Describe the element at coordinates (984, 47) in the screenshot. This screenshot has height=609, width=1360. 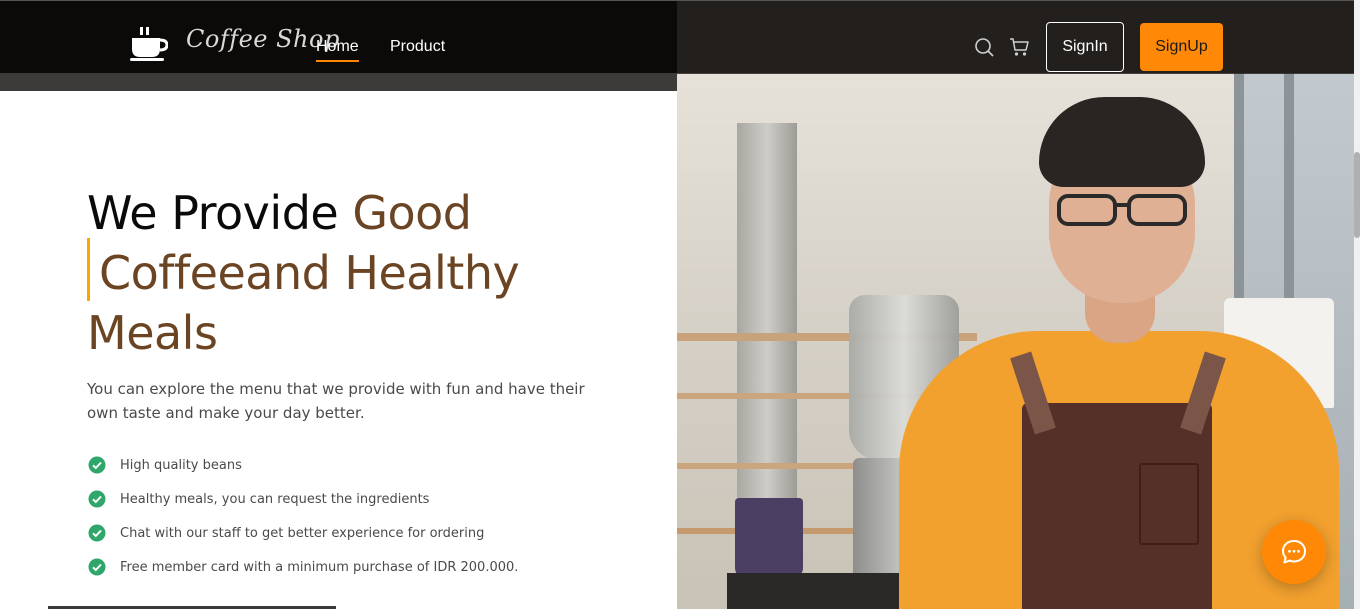
I see `search-icon` at that location.